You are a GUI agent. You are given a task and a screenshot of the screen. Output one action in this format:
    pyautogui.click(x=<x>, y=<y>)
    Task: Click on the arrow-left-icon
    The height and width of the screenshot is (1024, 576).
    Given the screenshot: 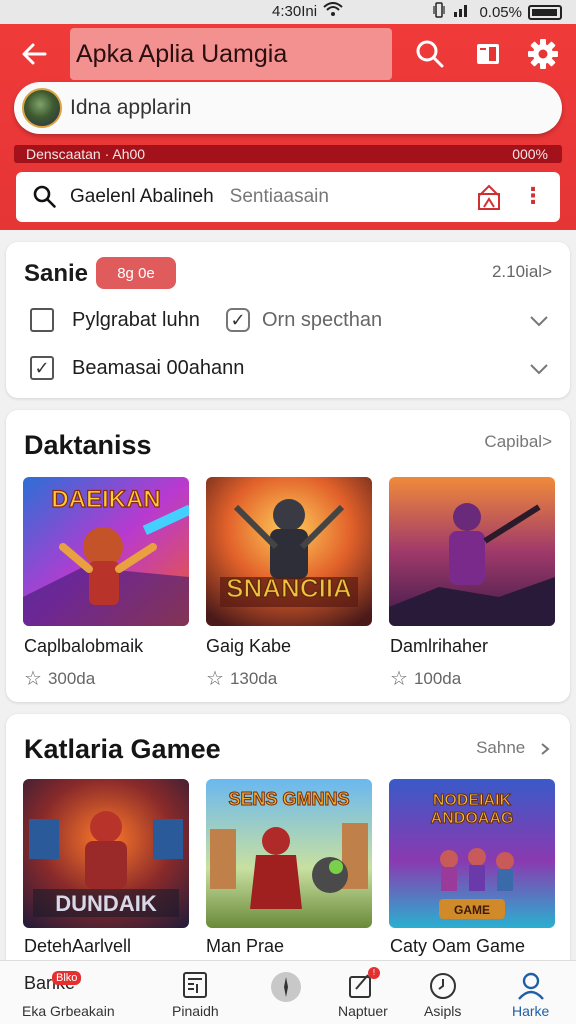 What is the action you would take?
    pyautogui.click(x=34, y=54)
    